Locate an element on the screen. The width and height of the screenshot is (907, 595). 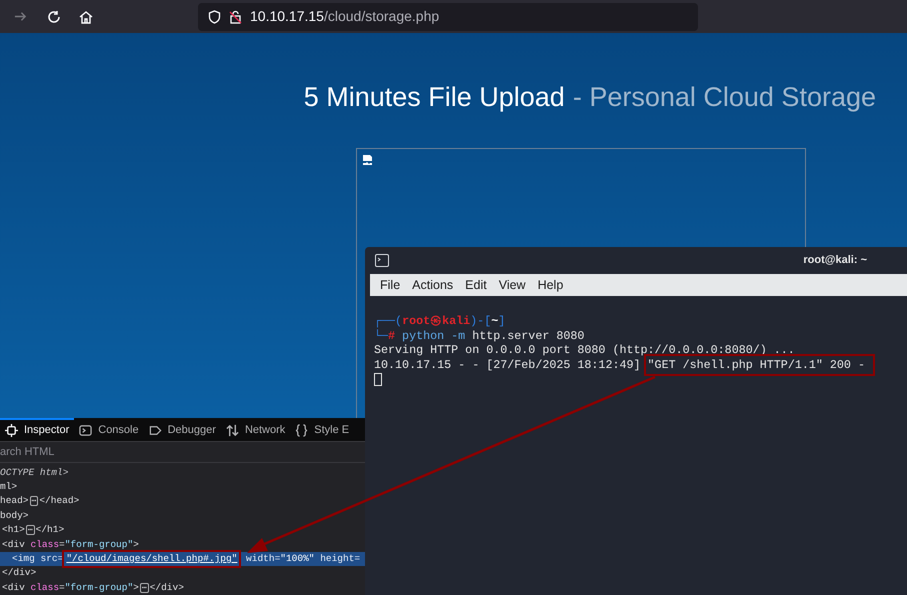
code-text: <img is located at coordinates (24, 559).